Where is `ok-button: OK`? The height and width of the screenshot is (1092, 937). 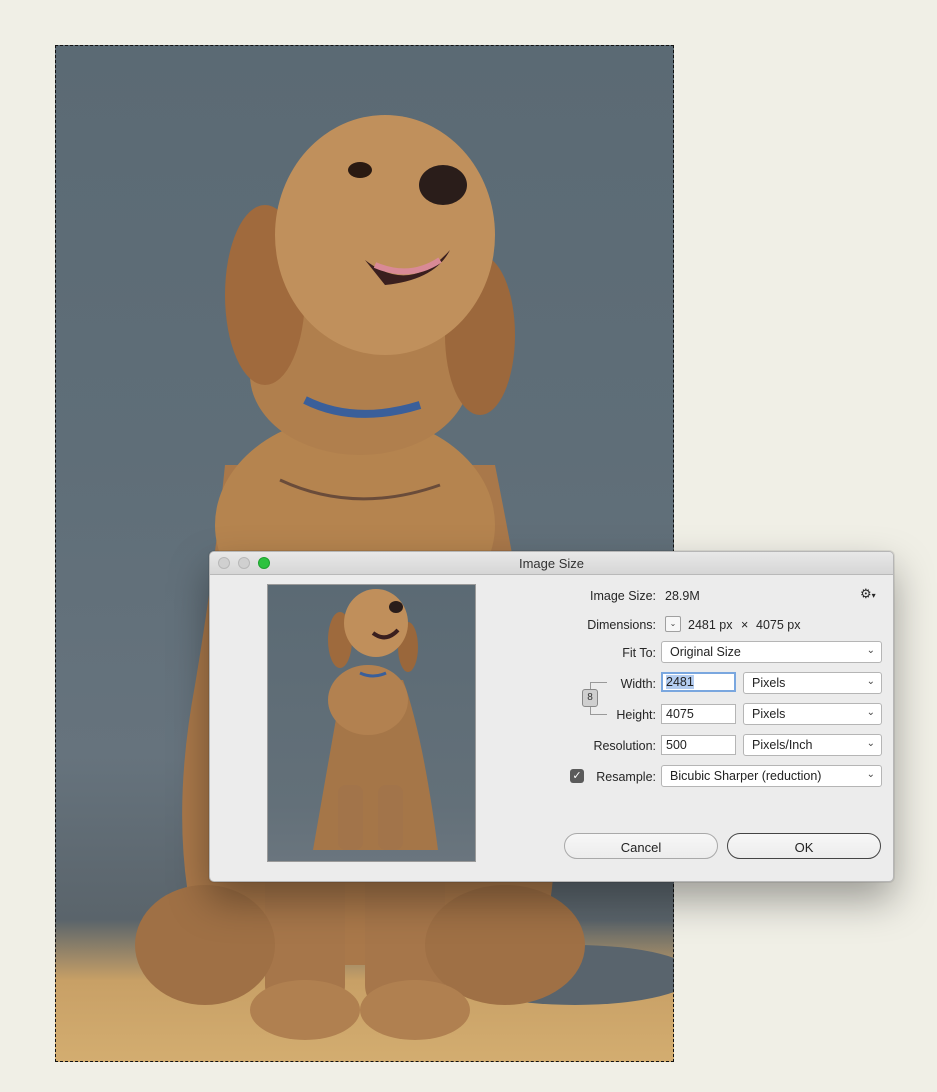
ok-button: OK is located at coordinates (804, 846).